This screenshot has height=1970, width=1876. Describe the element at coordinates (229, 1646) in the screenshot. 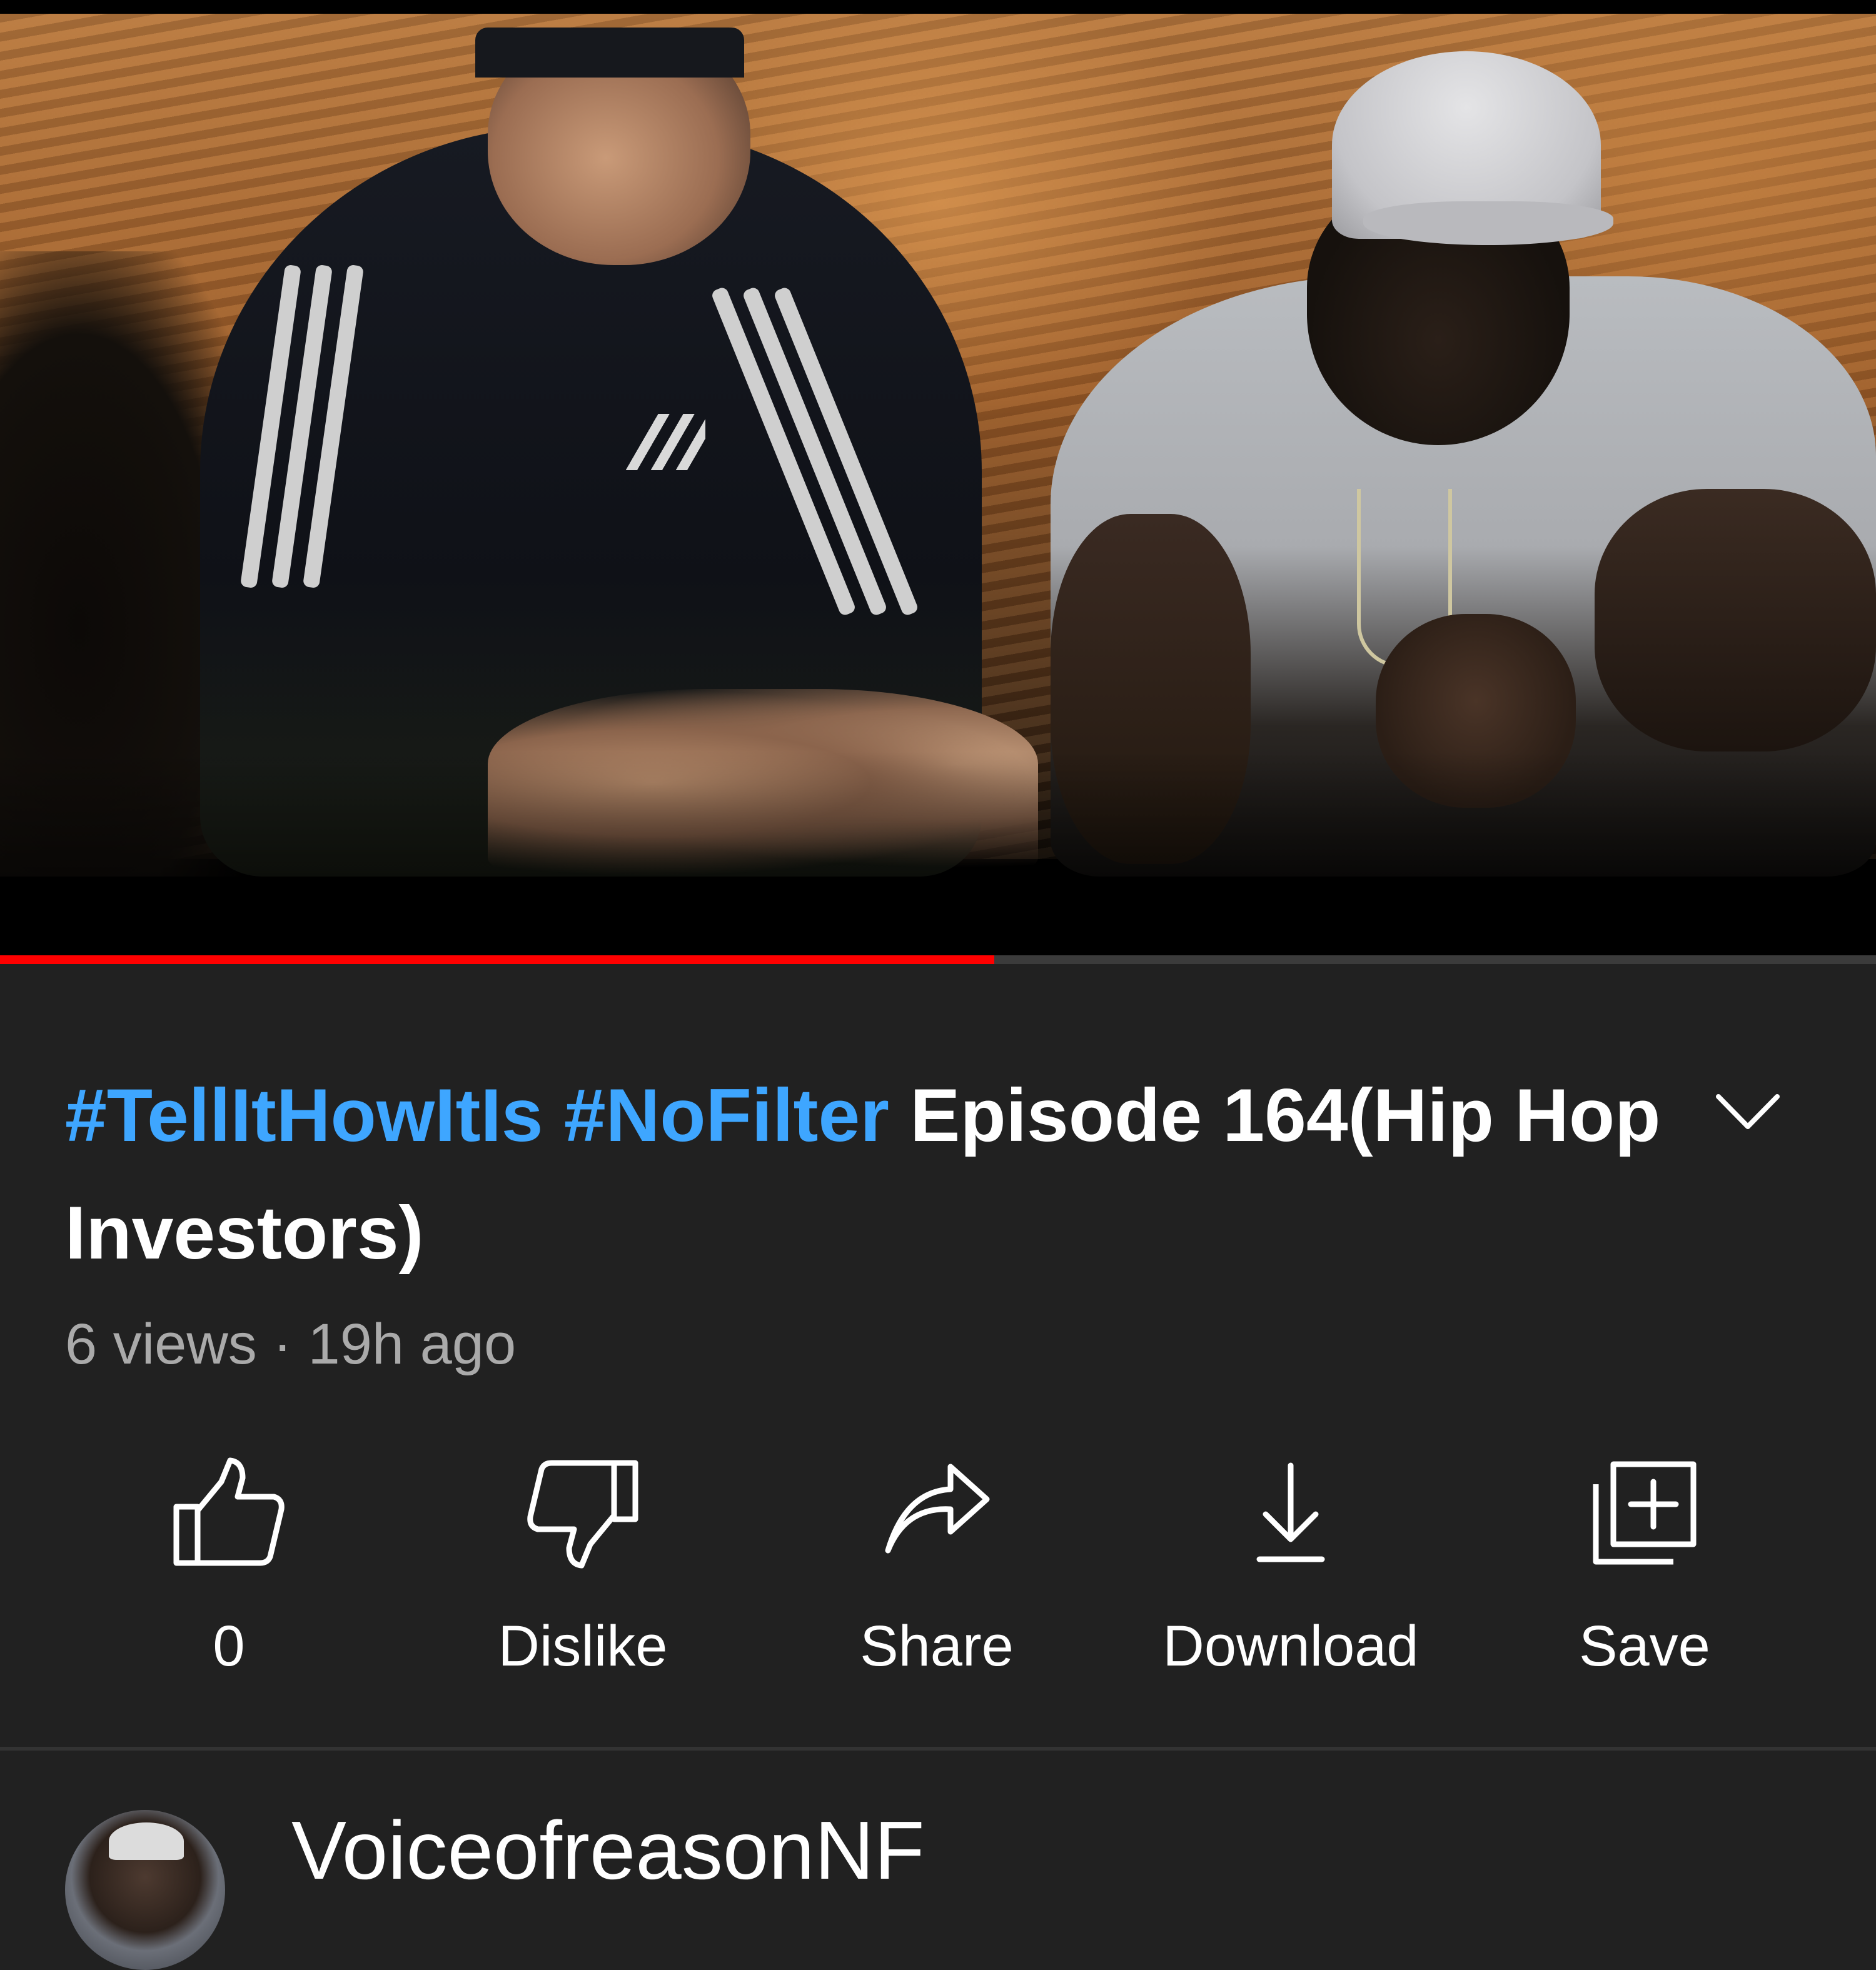

I see `like-count: 0` at that location.